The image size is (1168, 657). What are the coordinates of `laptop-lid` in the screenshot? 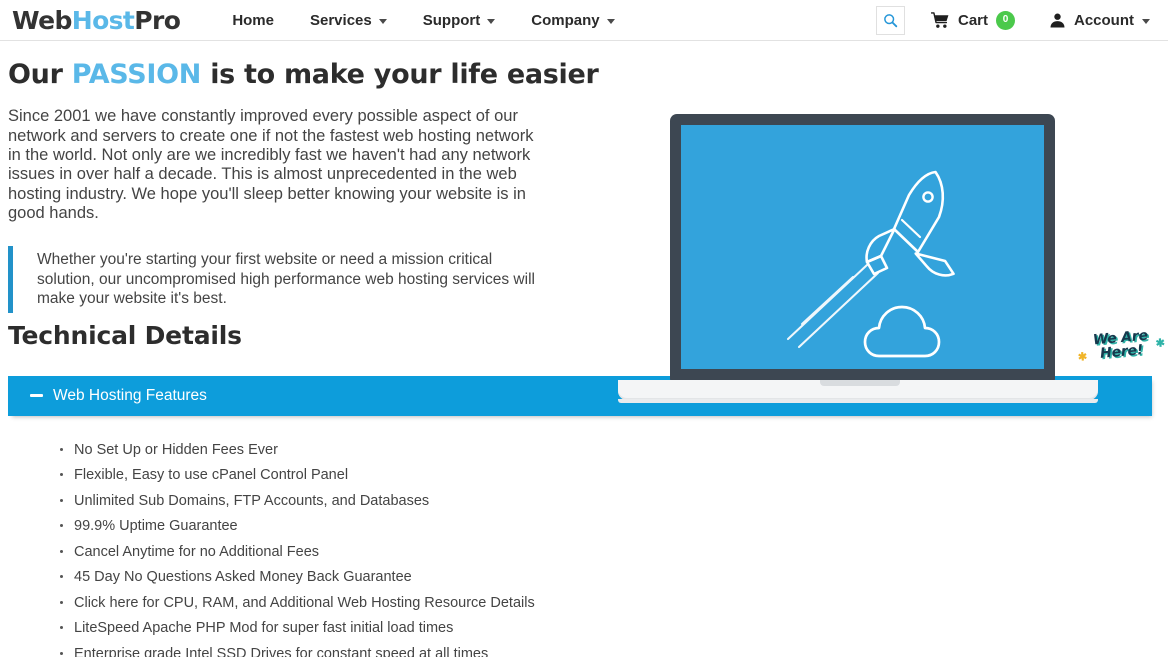 It's located at (862, 248).